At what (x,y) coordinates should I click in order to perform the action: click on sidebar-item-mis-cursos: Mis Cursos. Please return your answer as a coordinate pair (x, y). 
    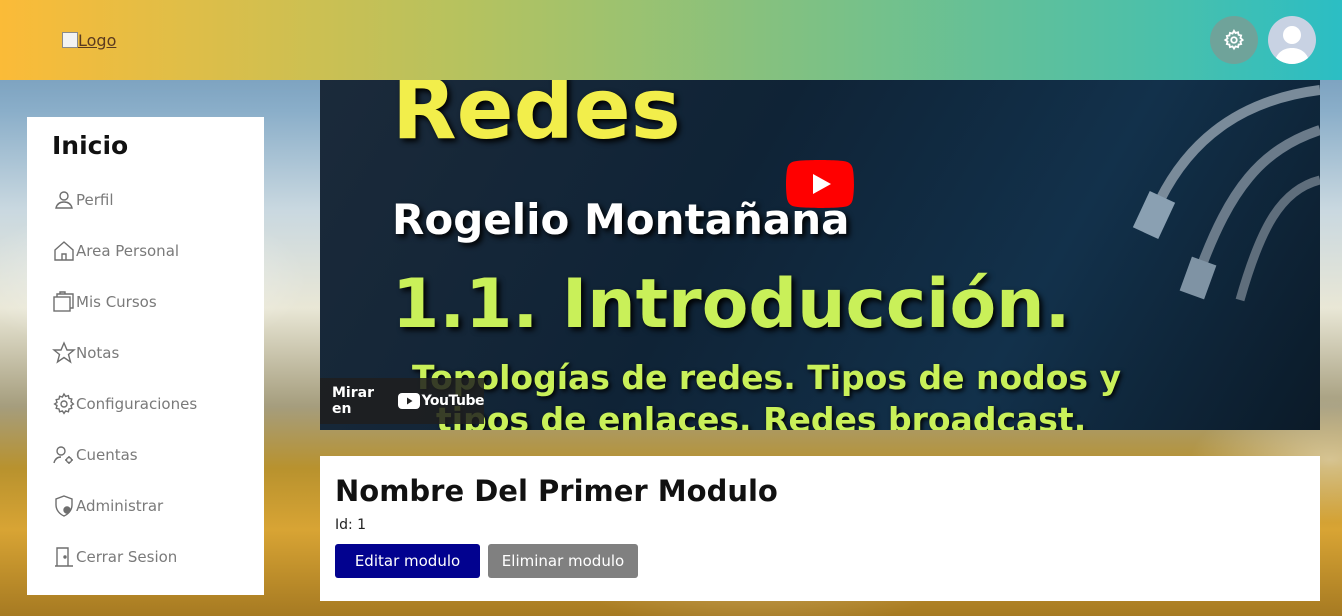
    Looking at the image, I should click on (104, 302).